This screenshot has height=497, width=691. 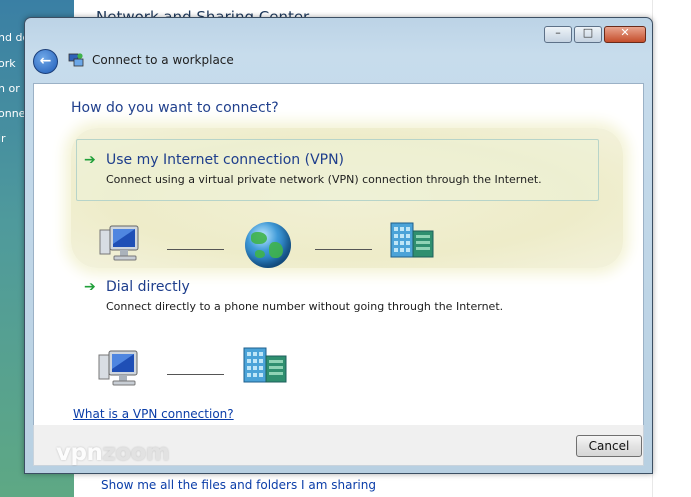 What do you see at coordinates (163, 60) in the screenshot?
I see `dialog-title: Connect to a workplace` at bounding box center [163, 60].